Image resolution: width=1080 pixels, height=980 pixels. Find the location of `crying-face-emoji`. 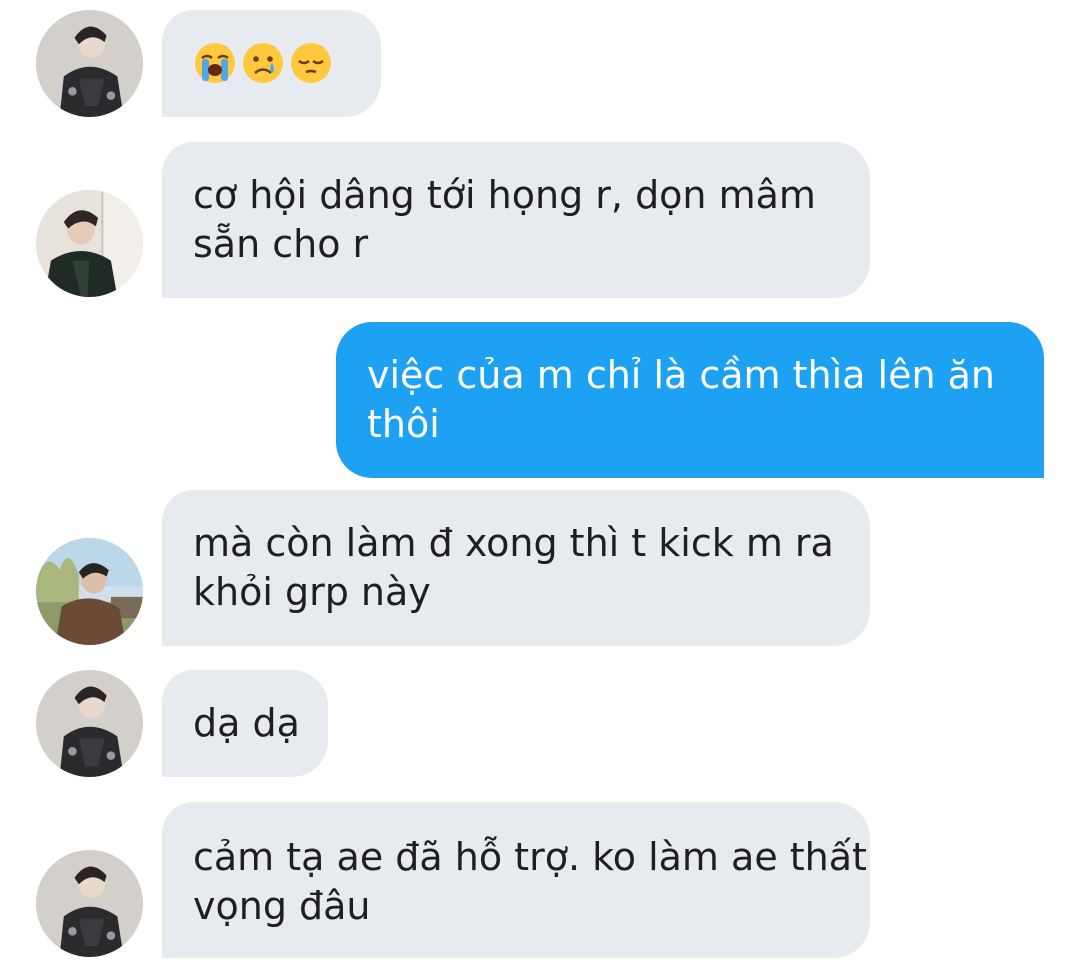

crying-face-emoji is located at coordinates (263, 63).